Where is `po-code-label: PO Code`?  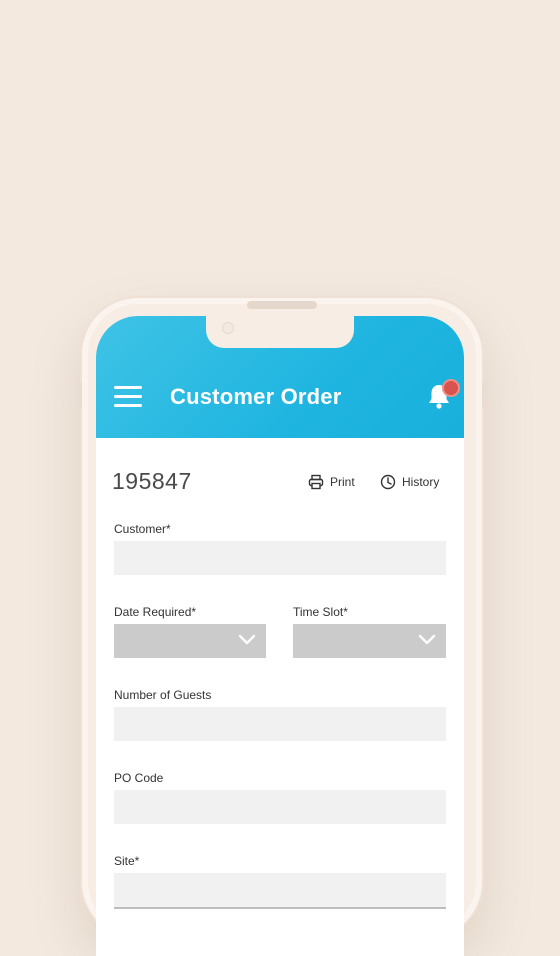 po-code-label: PO Code is located at coordinates (139, 778).